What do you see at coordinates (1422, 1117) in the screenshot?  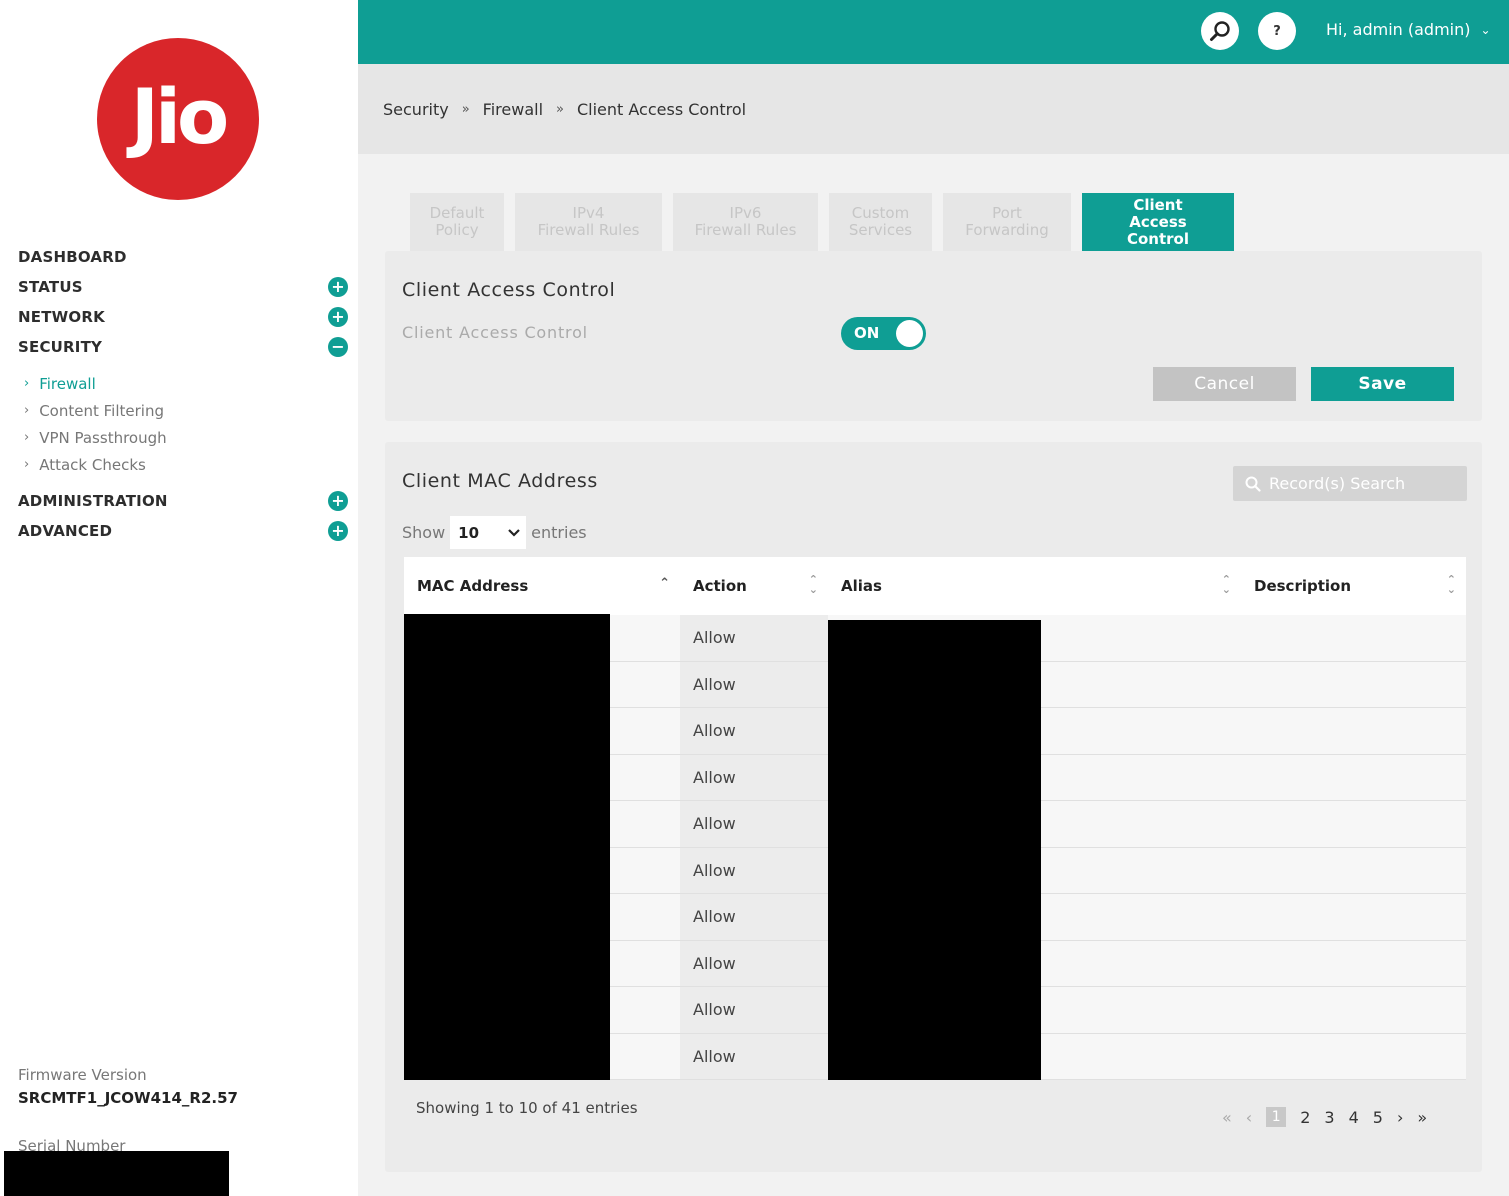 I see `last-page-icon: »` at bounding box center [1422, 1117].